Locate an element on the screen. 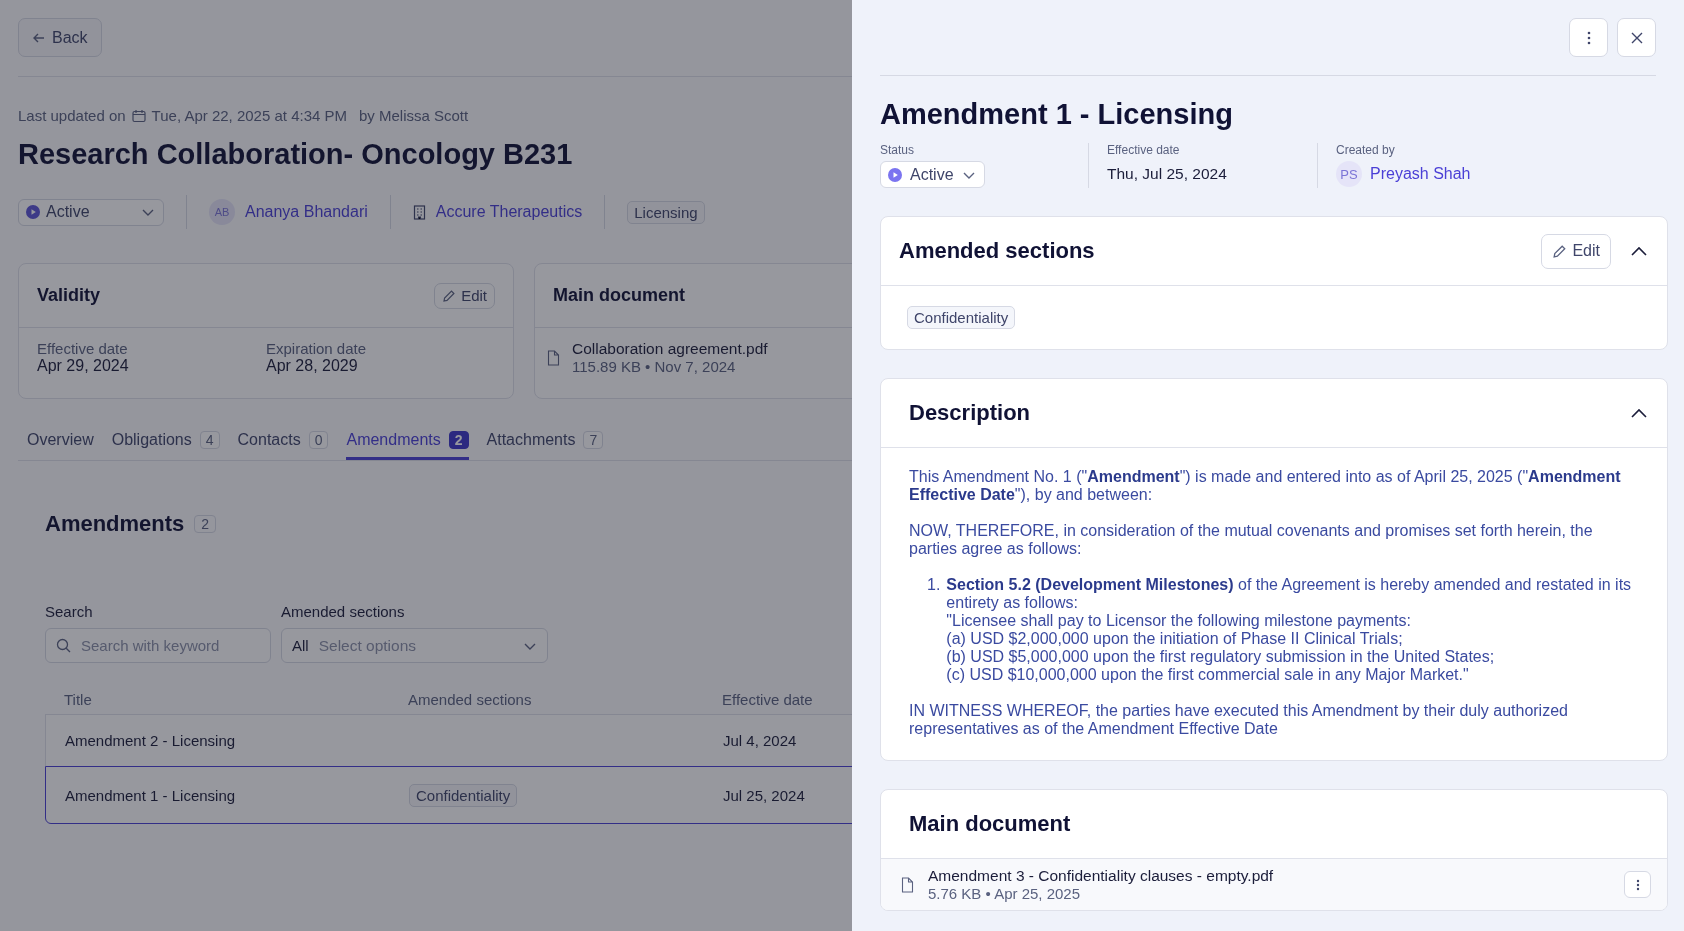 The width and height of the screenshot is (1684, 931). section-heading: Amendments is located at coordinates (115, 524).